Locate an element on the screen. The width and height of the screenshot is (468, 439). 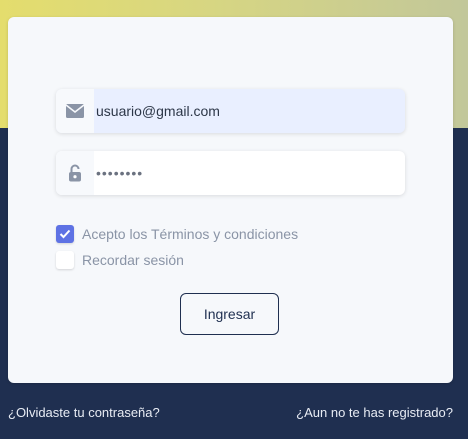
submit-button: Ingresar is located at coordinates (229, 314).